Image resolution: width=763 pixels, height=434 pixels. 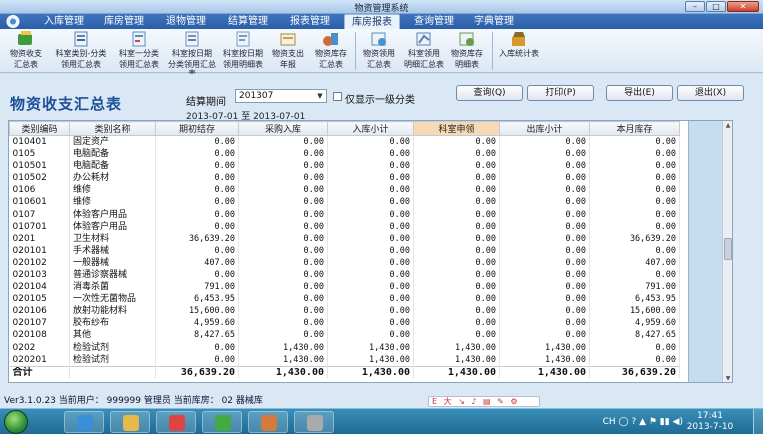 I want to click on tool-summary: 物资收支 汇总表, so click(x=26, y=51).